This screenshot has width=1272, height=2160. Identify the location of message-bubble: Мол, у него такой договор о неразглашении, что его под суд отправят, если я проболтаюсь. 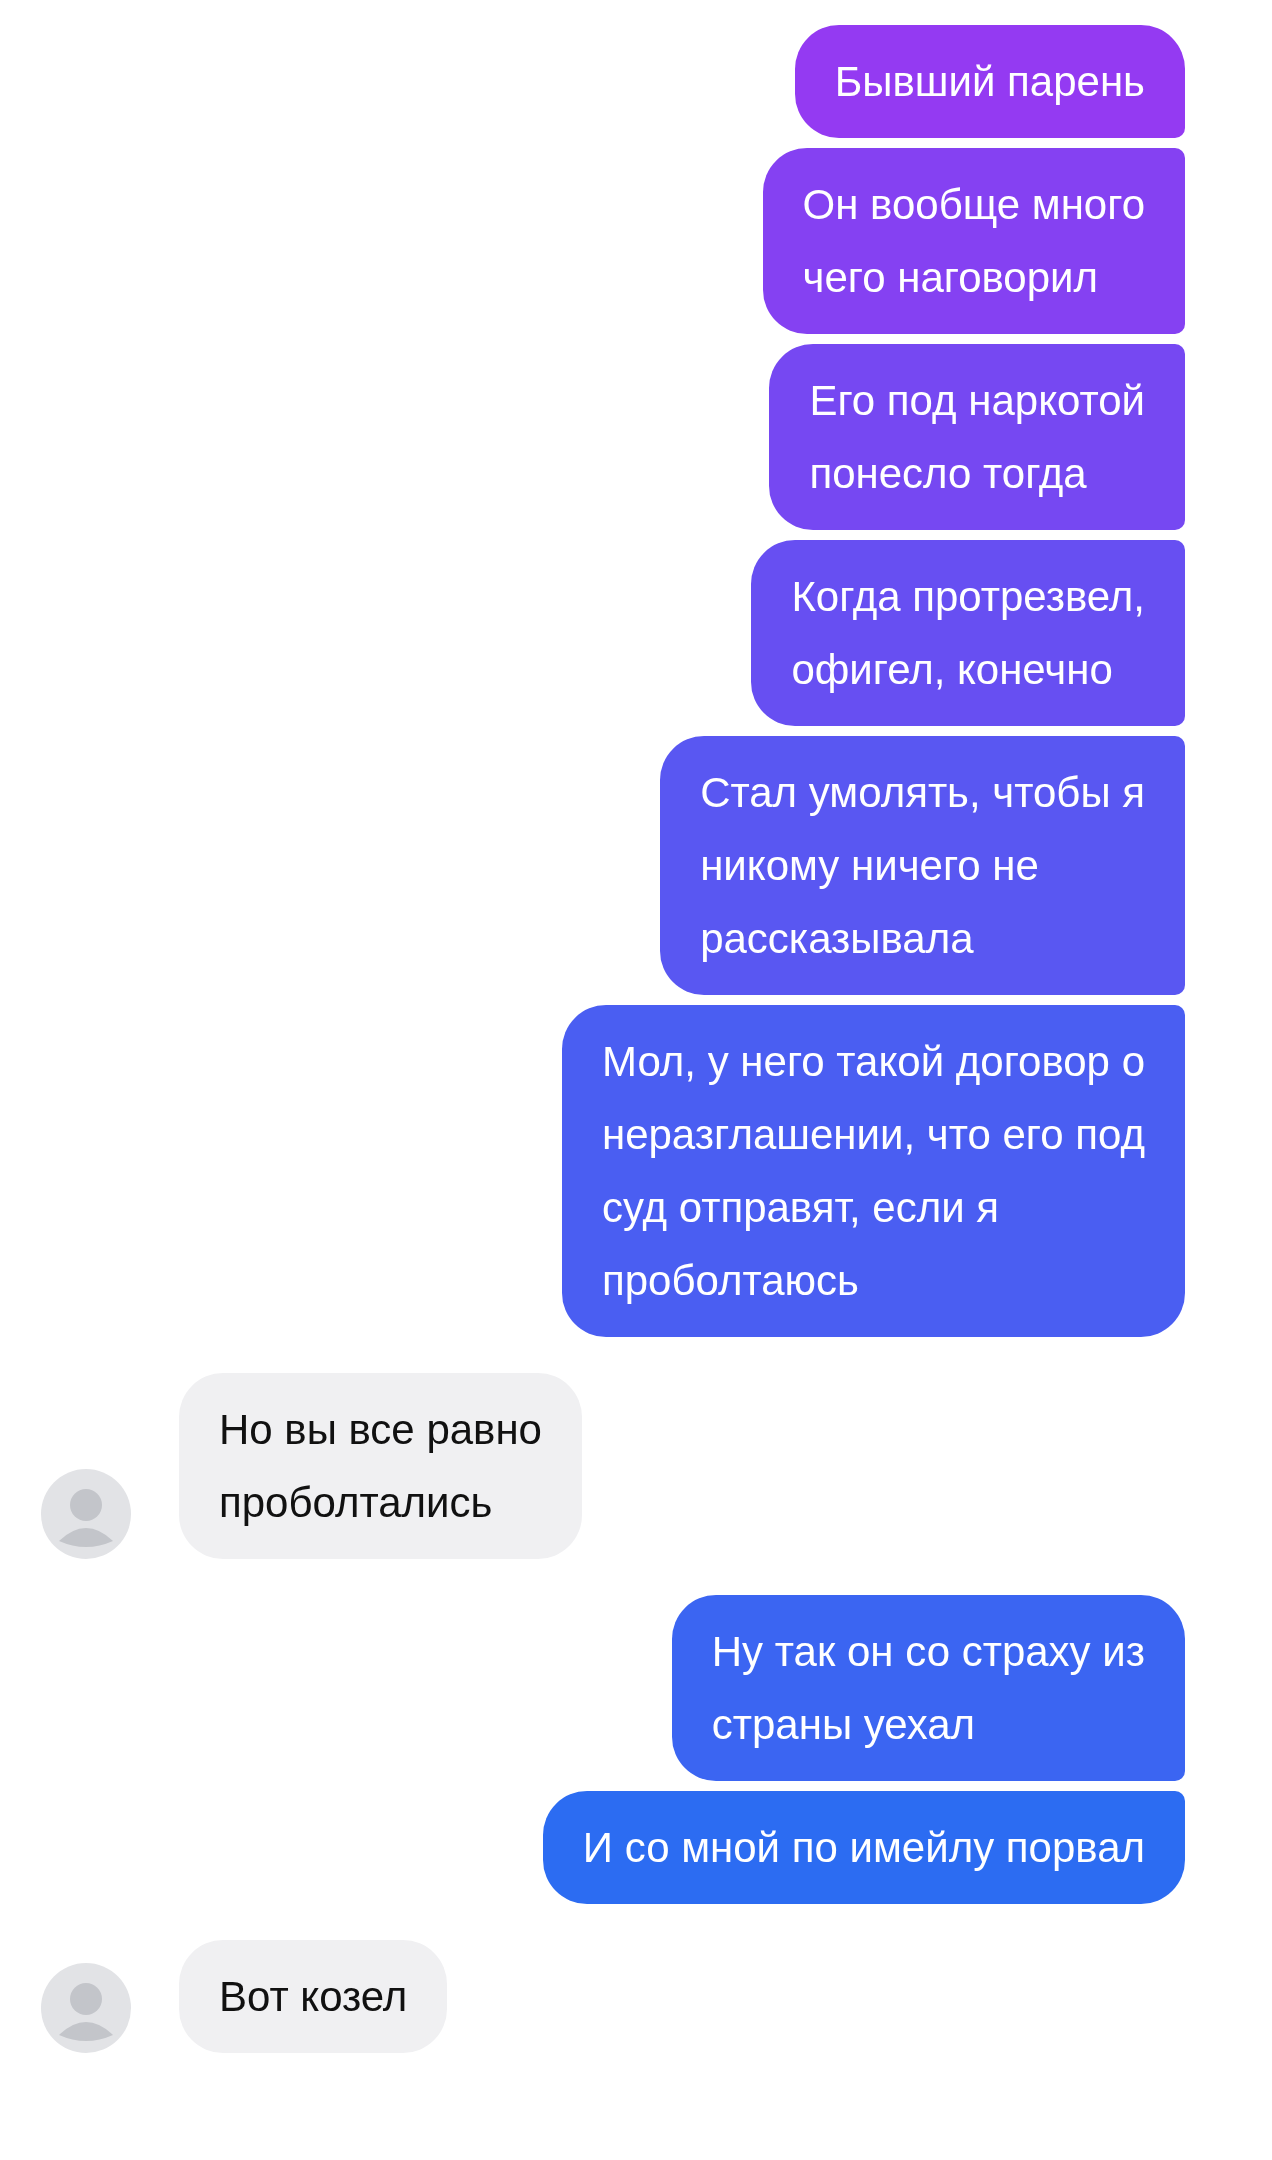
(873, 1171).